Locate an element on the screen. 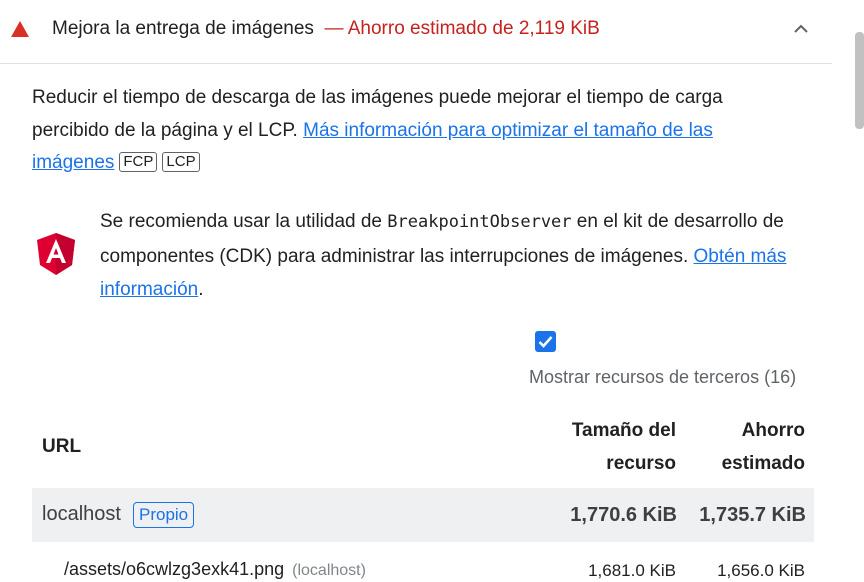  resource-host: (localhost) is located at coordinates (329, 570).